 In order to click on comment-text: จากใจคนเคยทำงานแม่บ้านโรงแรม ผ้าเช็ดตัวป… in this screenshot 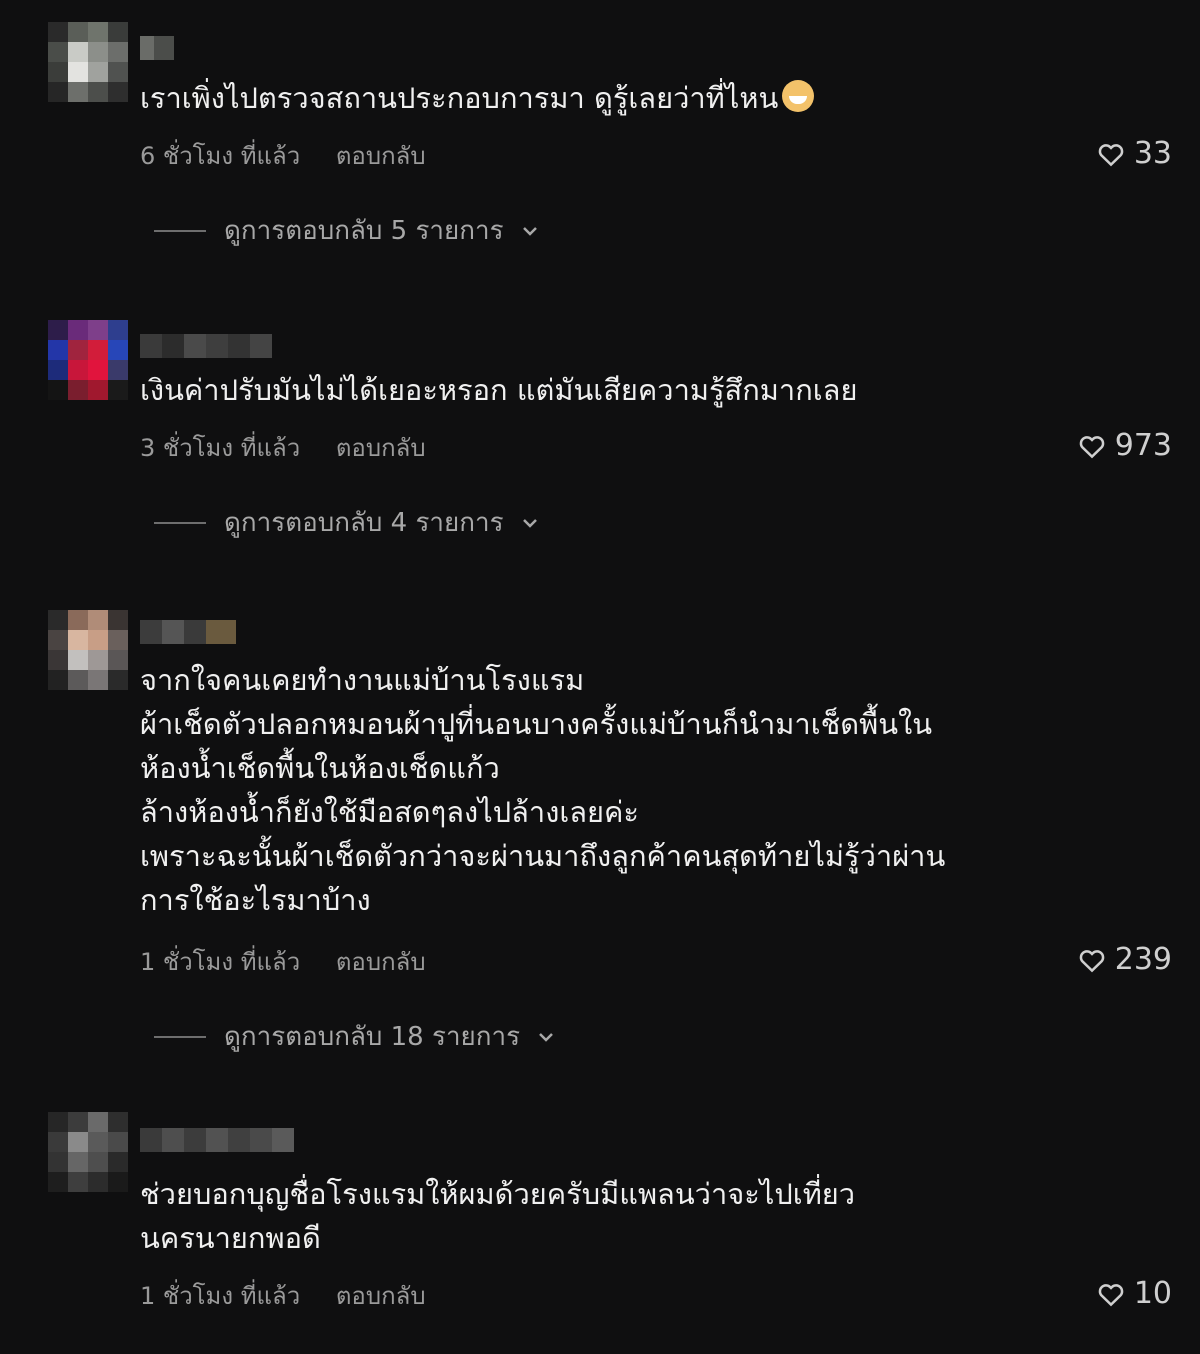, I will do `click(590, 790)`.